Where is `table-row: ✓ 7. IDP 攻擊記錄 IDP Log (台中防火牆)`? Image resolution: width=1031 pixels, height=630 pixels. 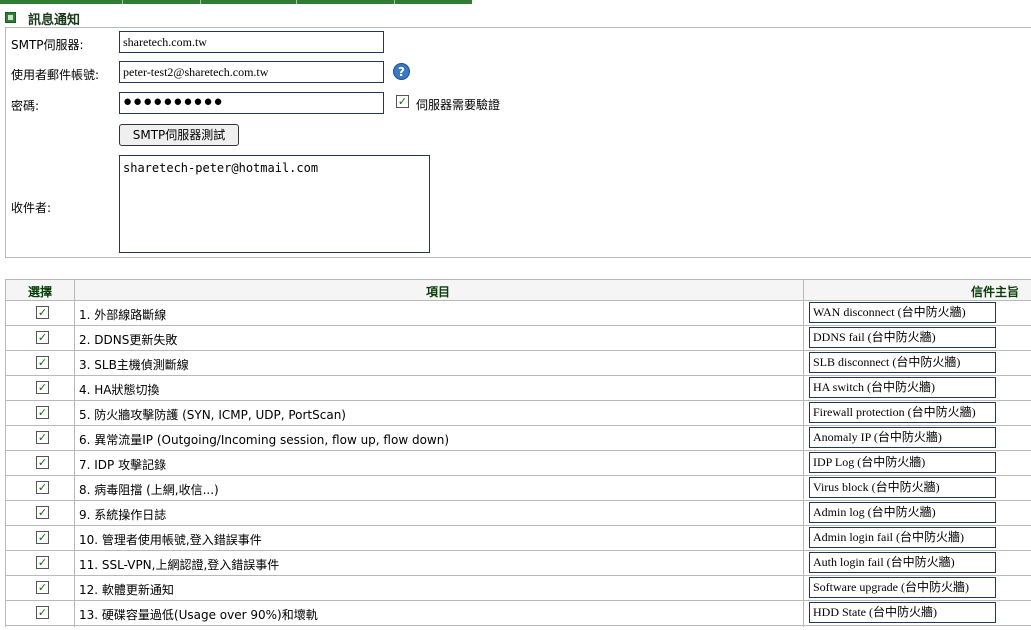 table-row: ✓ 7. IDP 攻擊記錄 IDP Log (台中防火牆) is located at coordinates (518, 463).